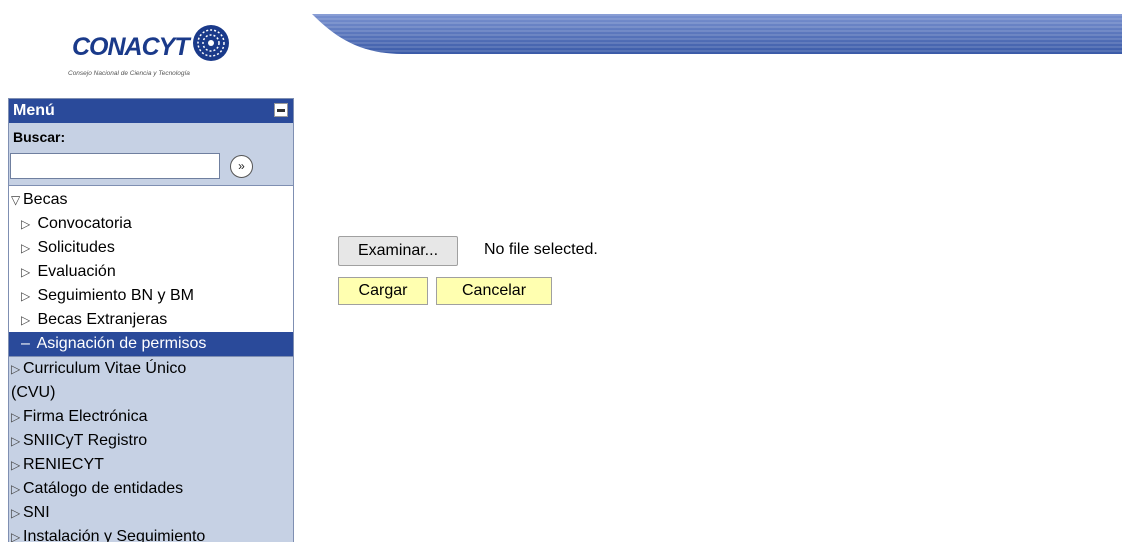  Describe the element at coordinates (151, 111) in the screenshot. I see `menu-header: Menú` at that location.